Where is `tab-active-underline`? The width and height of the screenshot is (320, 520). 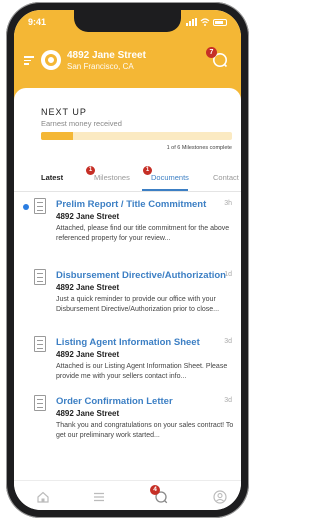
tab-active-underline is located at coordinates (165, 190).